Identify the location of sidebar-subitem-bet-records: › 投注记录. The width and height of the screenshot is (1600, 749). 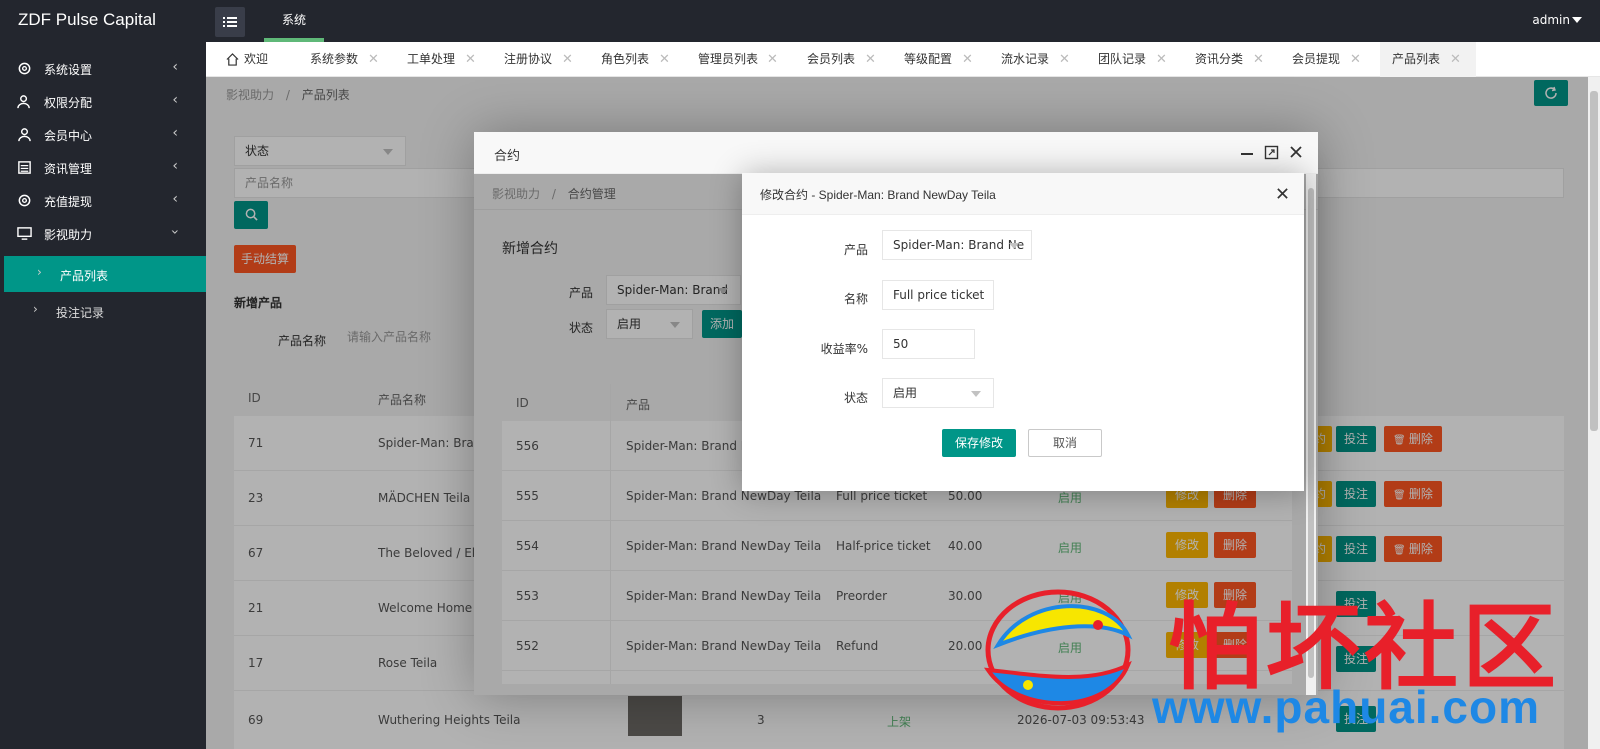
(103, 311).